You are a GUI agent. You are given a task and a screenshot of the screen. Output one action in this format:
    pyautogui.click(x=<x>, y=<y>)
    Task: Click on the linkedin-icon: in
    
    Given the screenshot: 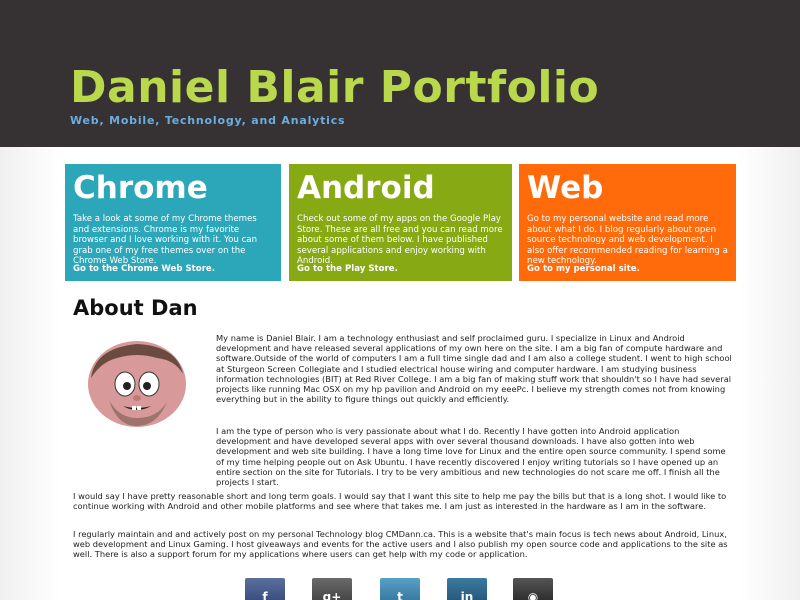 What is the action you would take?
    pyautogui.click(x=467, y=595)
    